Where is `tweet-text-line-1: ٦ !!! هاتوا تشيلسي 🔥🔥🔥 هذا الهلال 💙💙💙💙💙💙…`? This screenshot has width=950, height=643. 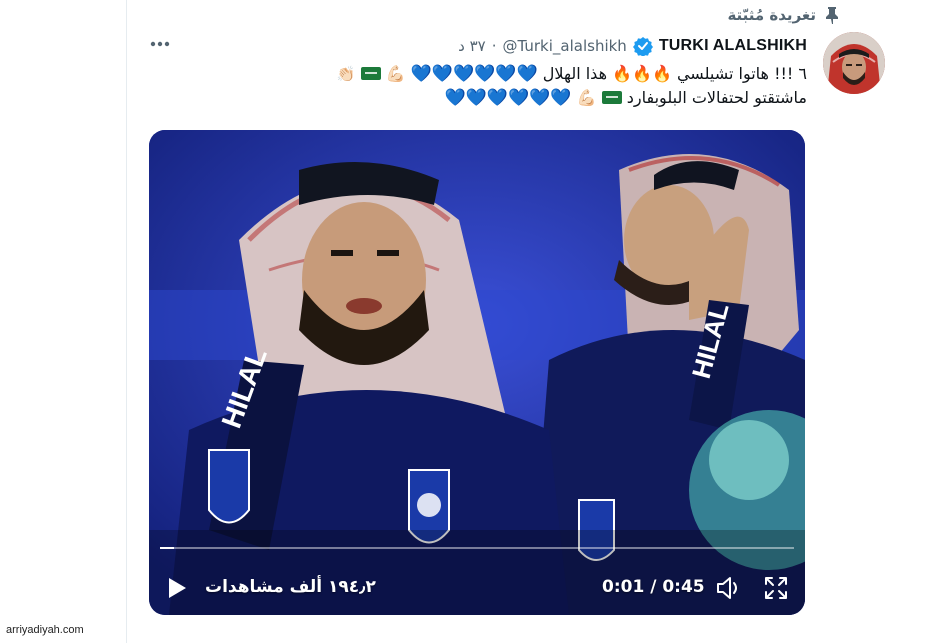
tweet-text-line-1: ٦ !!! هاتوا تشيلسي 🔥🔥🔥 هذا الهلال 💙💙💙💙💙💙… is located at coordinates (487, 74).